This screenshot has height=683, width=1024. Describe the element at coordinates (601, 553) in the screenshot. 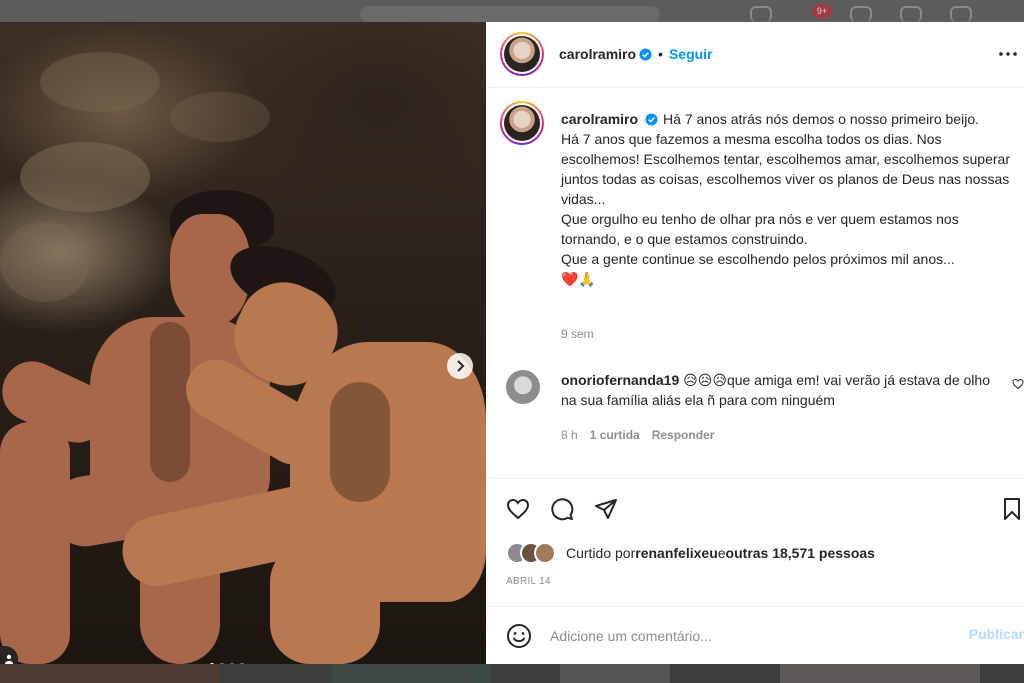

I see `likes-prefix: Curtido por` at that location.